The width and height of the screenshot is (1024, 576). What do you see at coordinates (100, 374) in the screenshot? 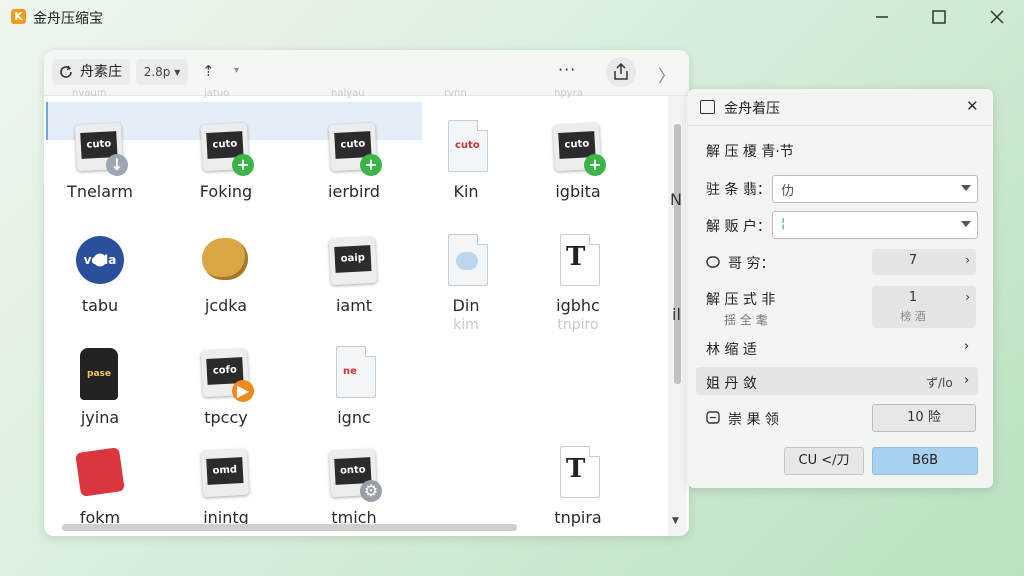
I see `bottle-icon: pase` at bounding box center [100, 374].